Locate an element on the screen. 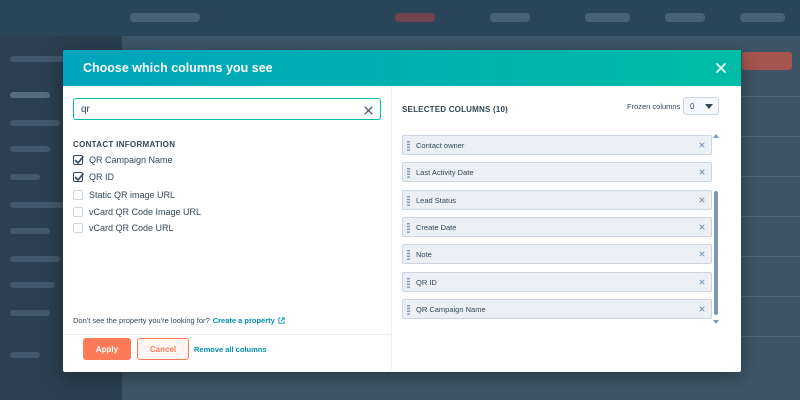 This screenshot has height=400, width=800. modal-title: Choose which columns you see is located at coordinates (178, 68).